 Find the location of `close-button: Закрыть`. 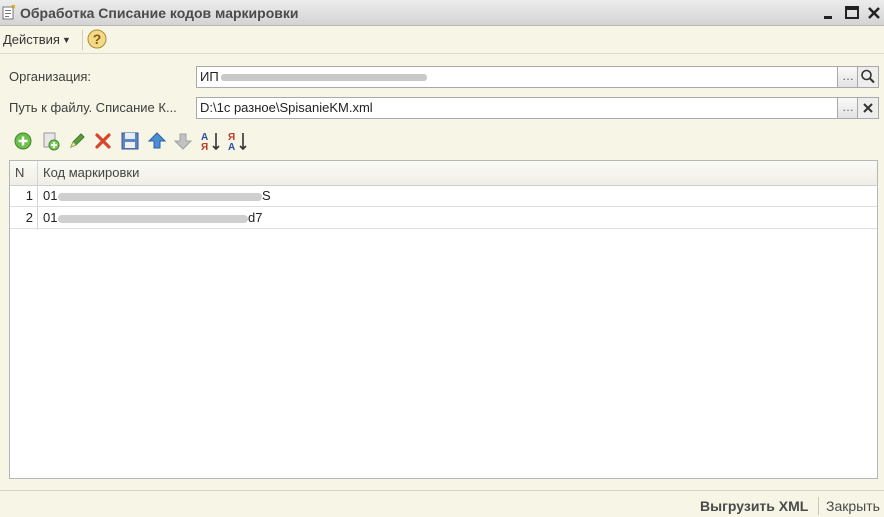

close-button: Закрыть is located at coordinates (853, 506).